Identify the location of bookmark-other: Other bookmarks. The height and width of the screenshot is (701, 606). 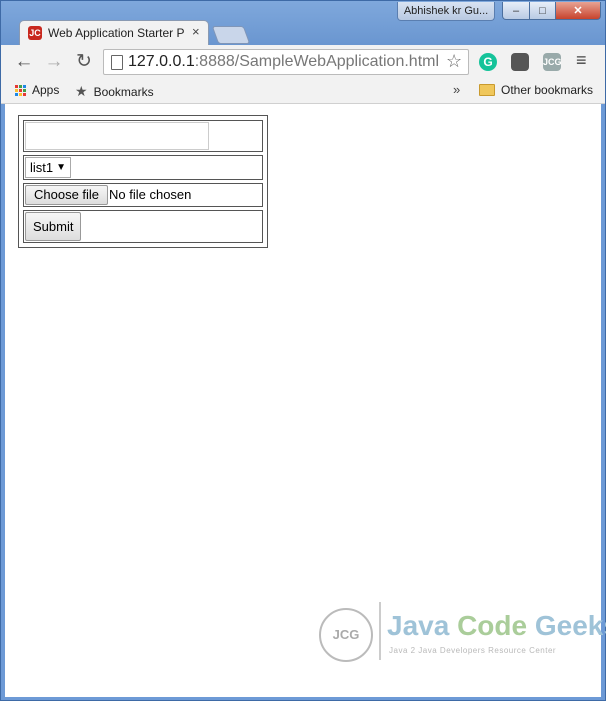
(536, 90).